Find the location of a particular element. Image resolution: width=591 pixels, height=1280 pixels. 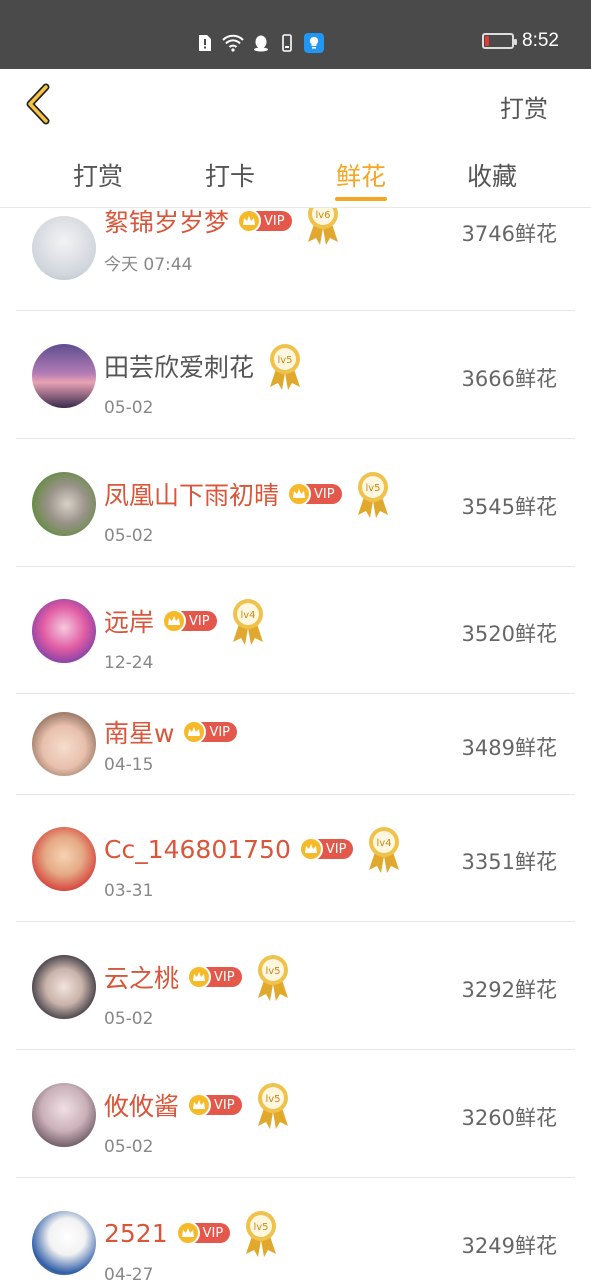

list-item: 攸攸酱 VIP lv5 05-02 3260鲜花 is located at coordinates (295, 1114).